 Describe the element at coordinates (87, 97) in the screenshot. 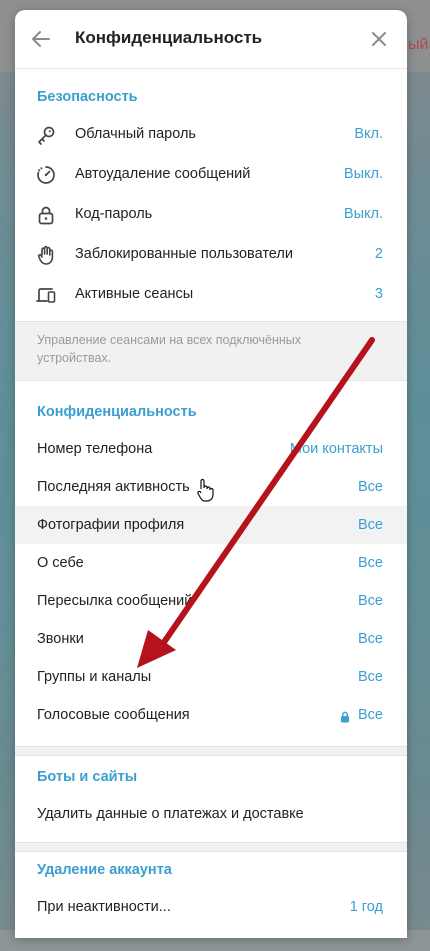

I see `section-title-security: Безопасность` at that location.